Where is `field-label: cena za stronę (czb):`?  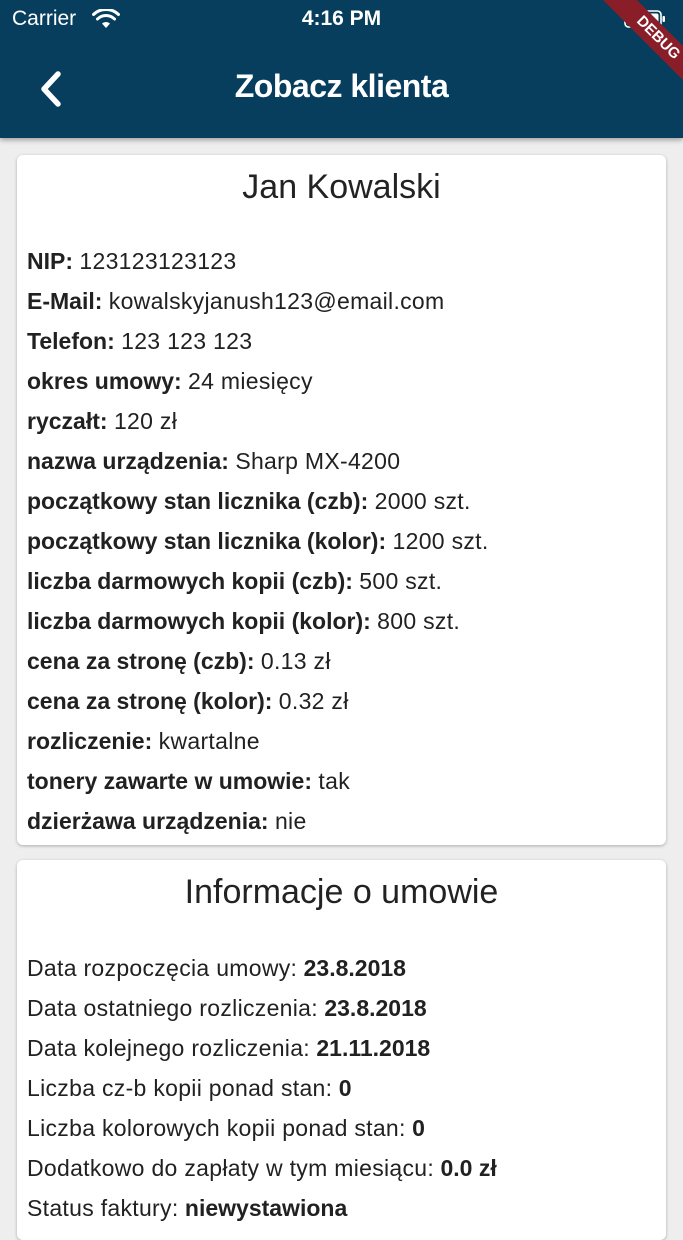 field-label: cena za stronę (czb): is located at coordinates (141, 661).